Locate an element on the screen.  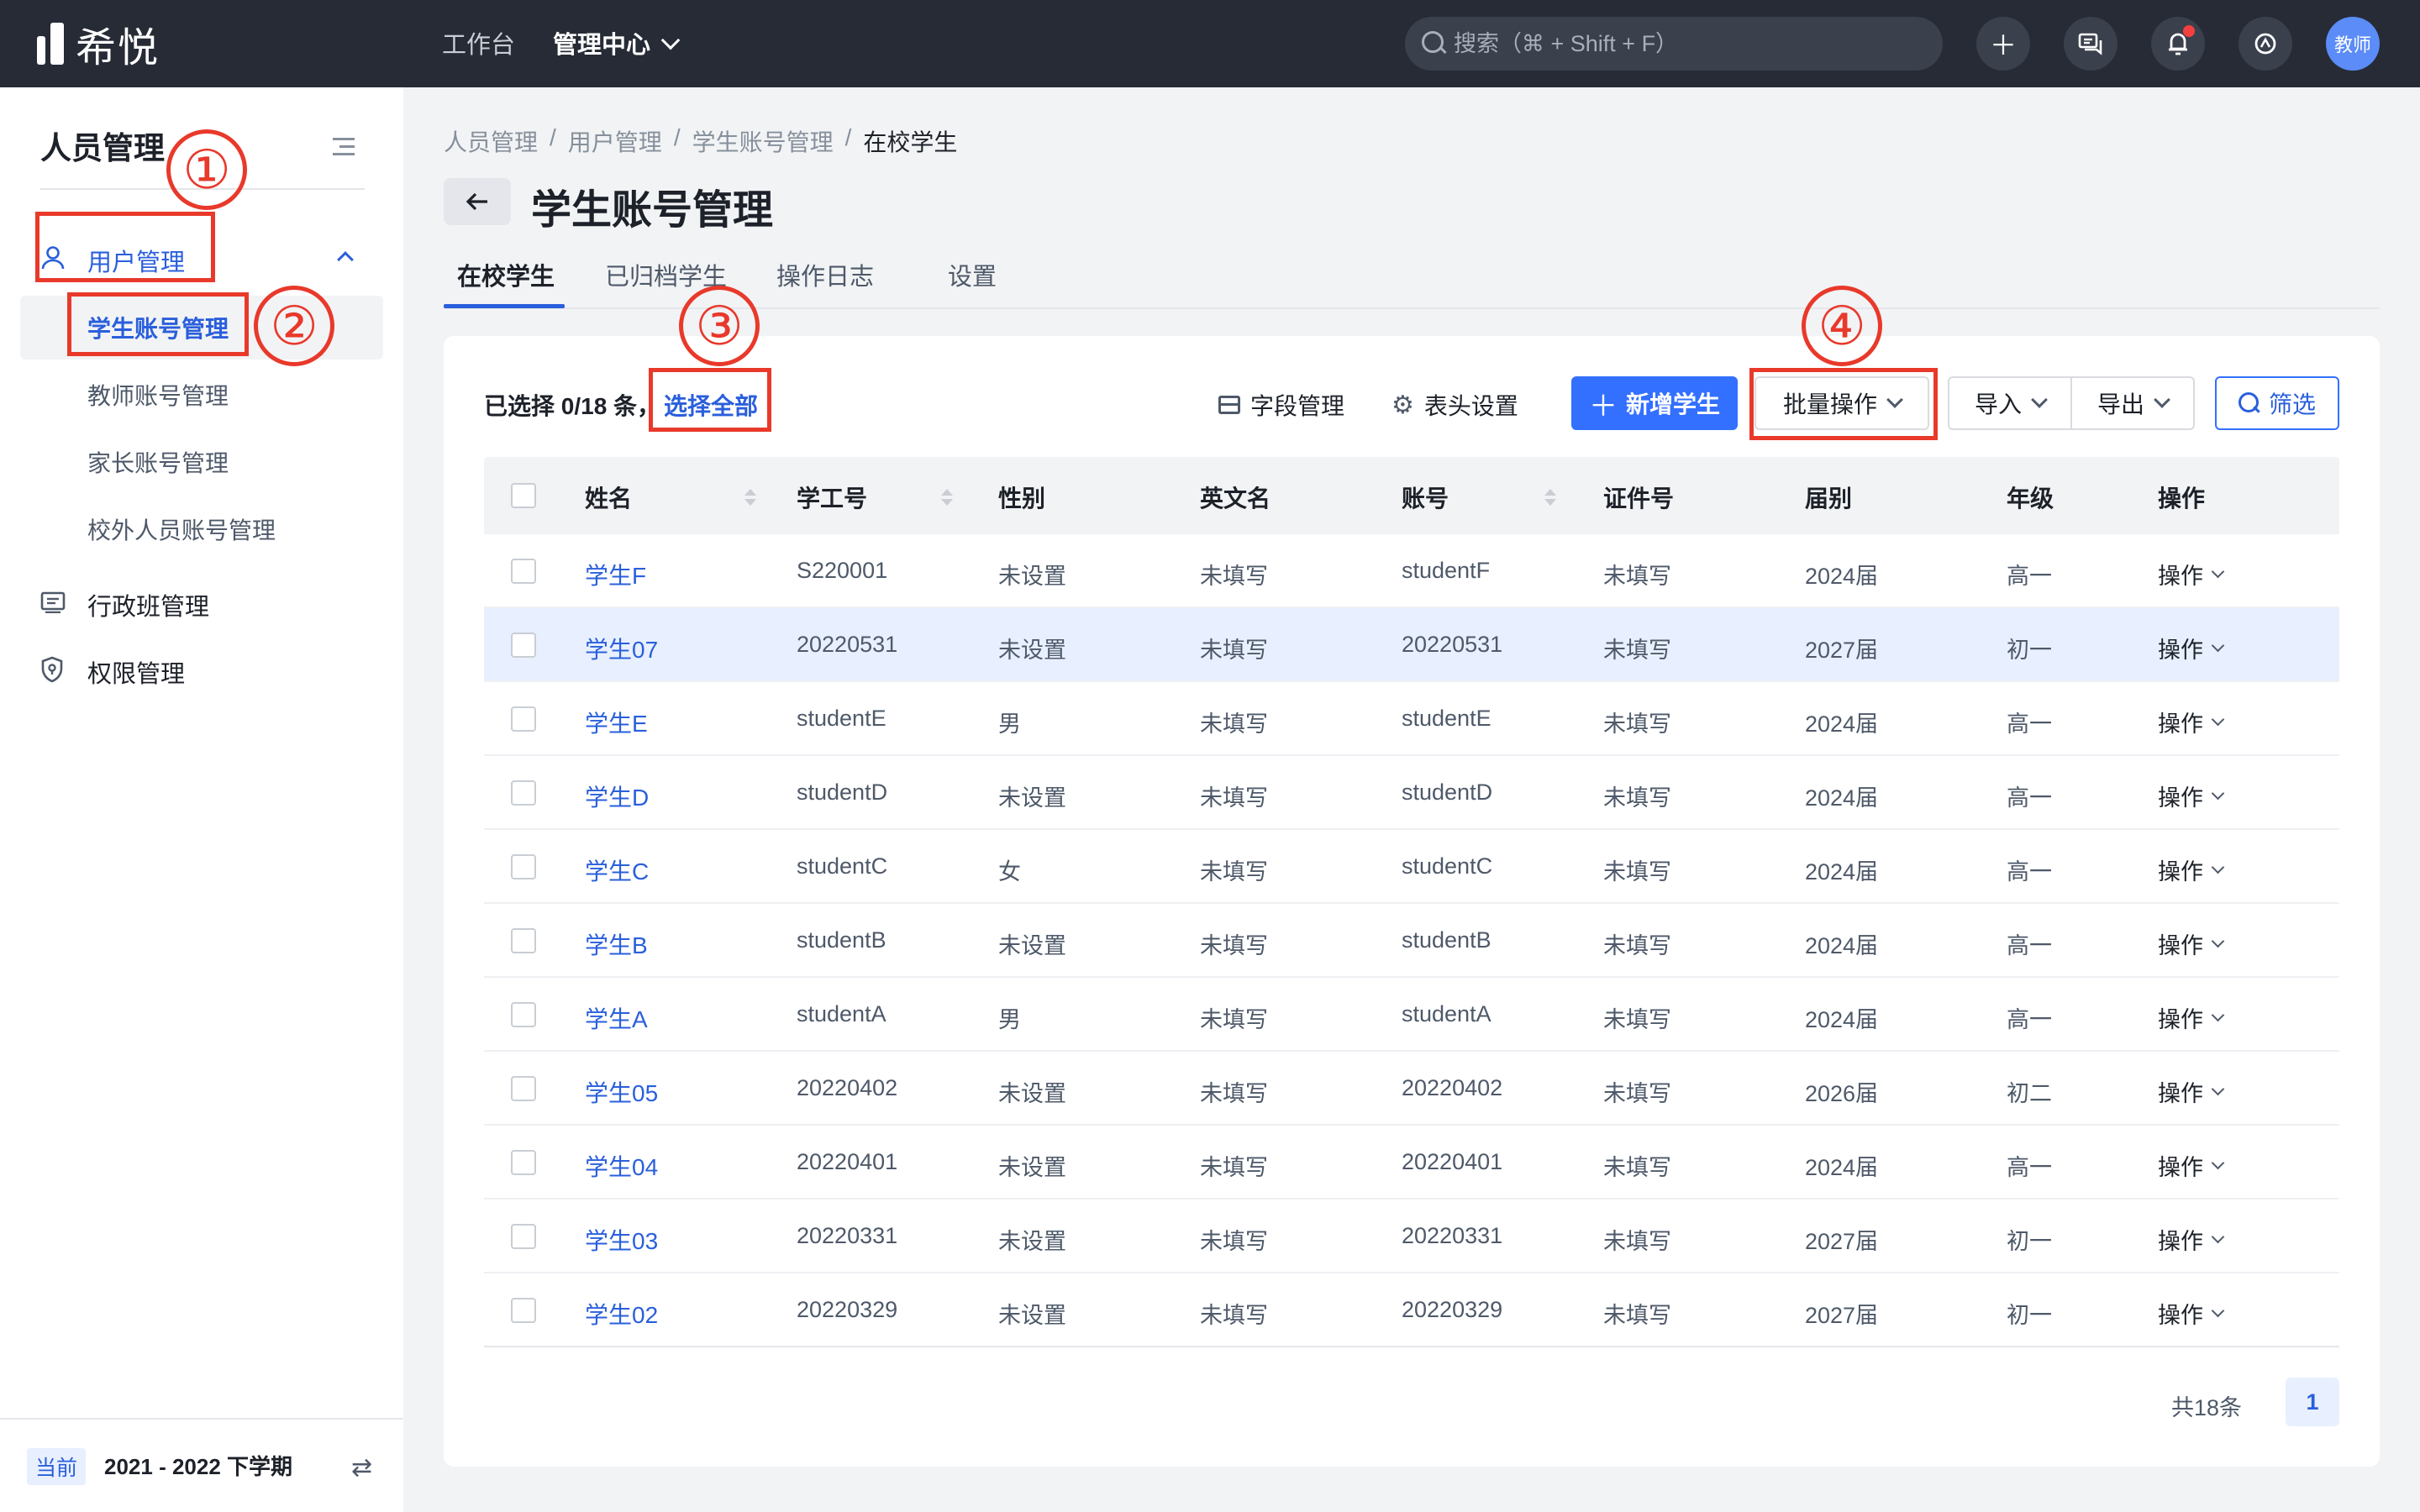
notification-dot is located at coordinates (2189, 31).